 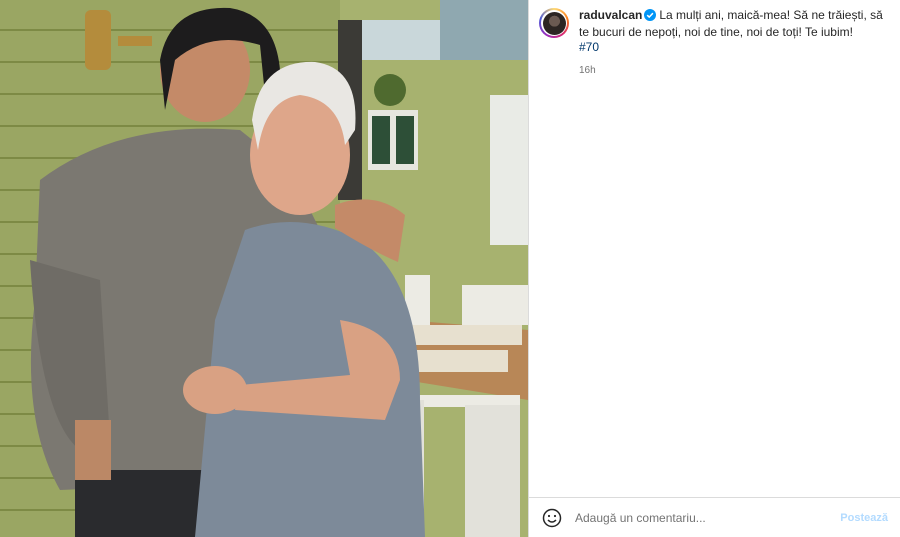 I want to click on avatar, so click(x=554, y=23).